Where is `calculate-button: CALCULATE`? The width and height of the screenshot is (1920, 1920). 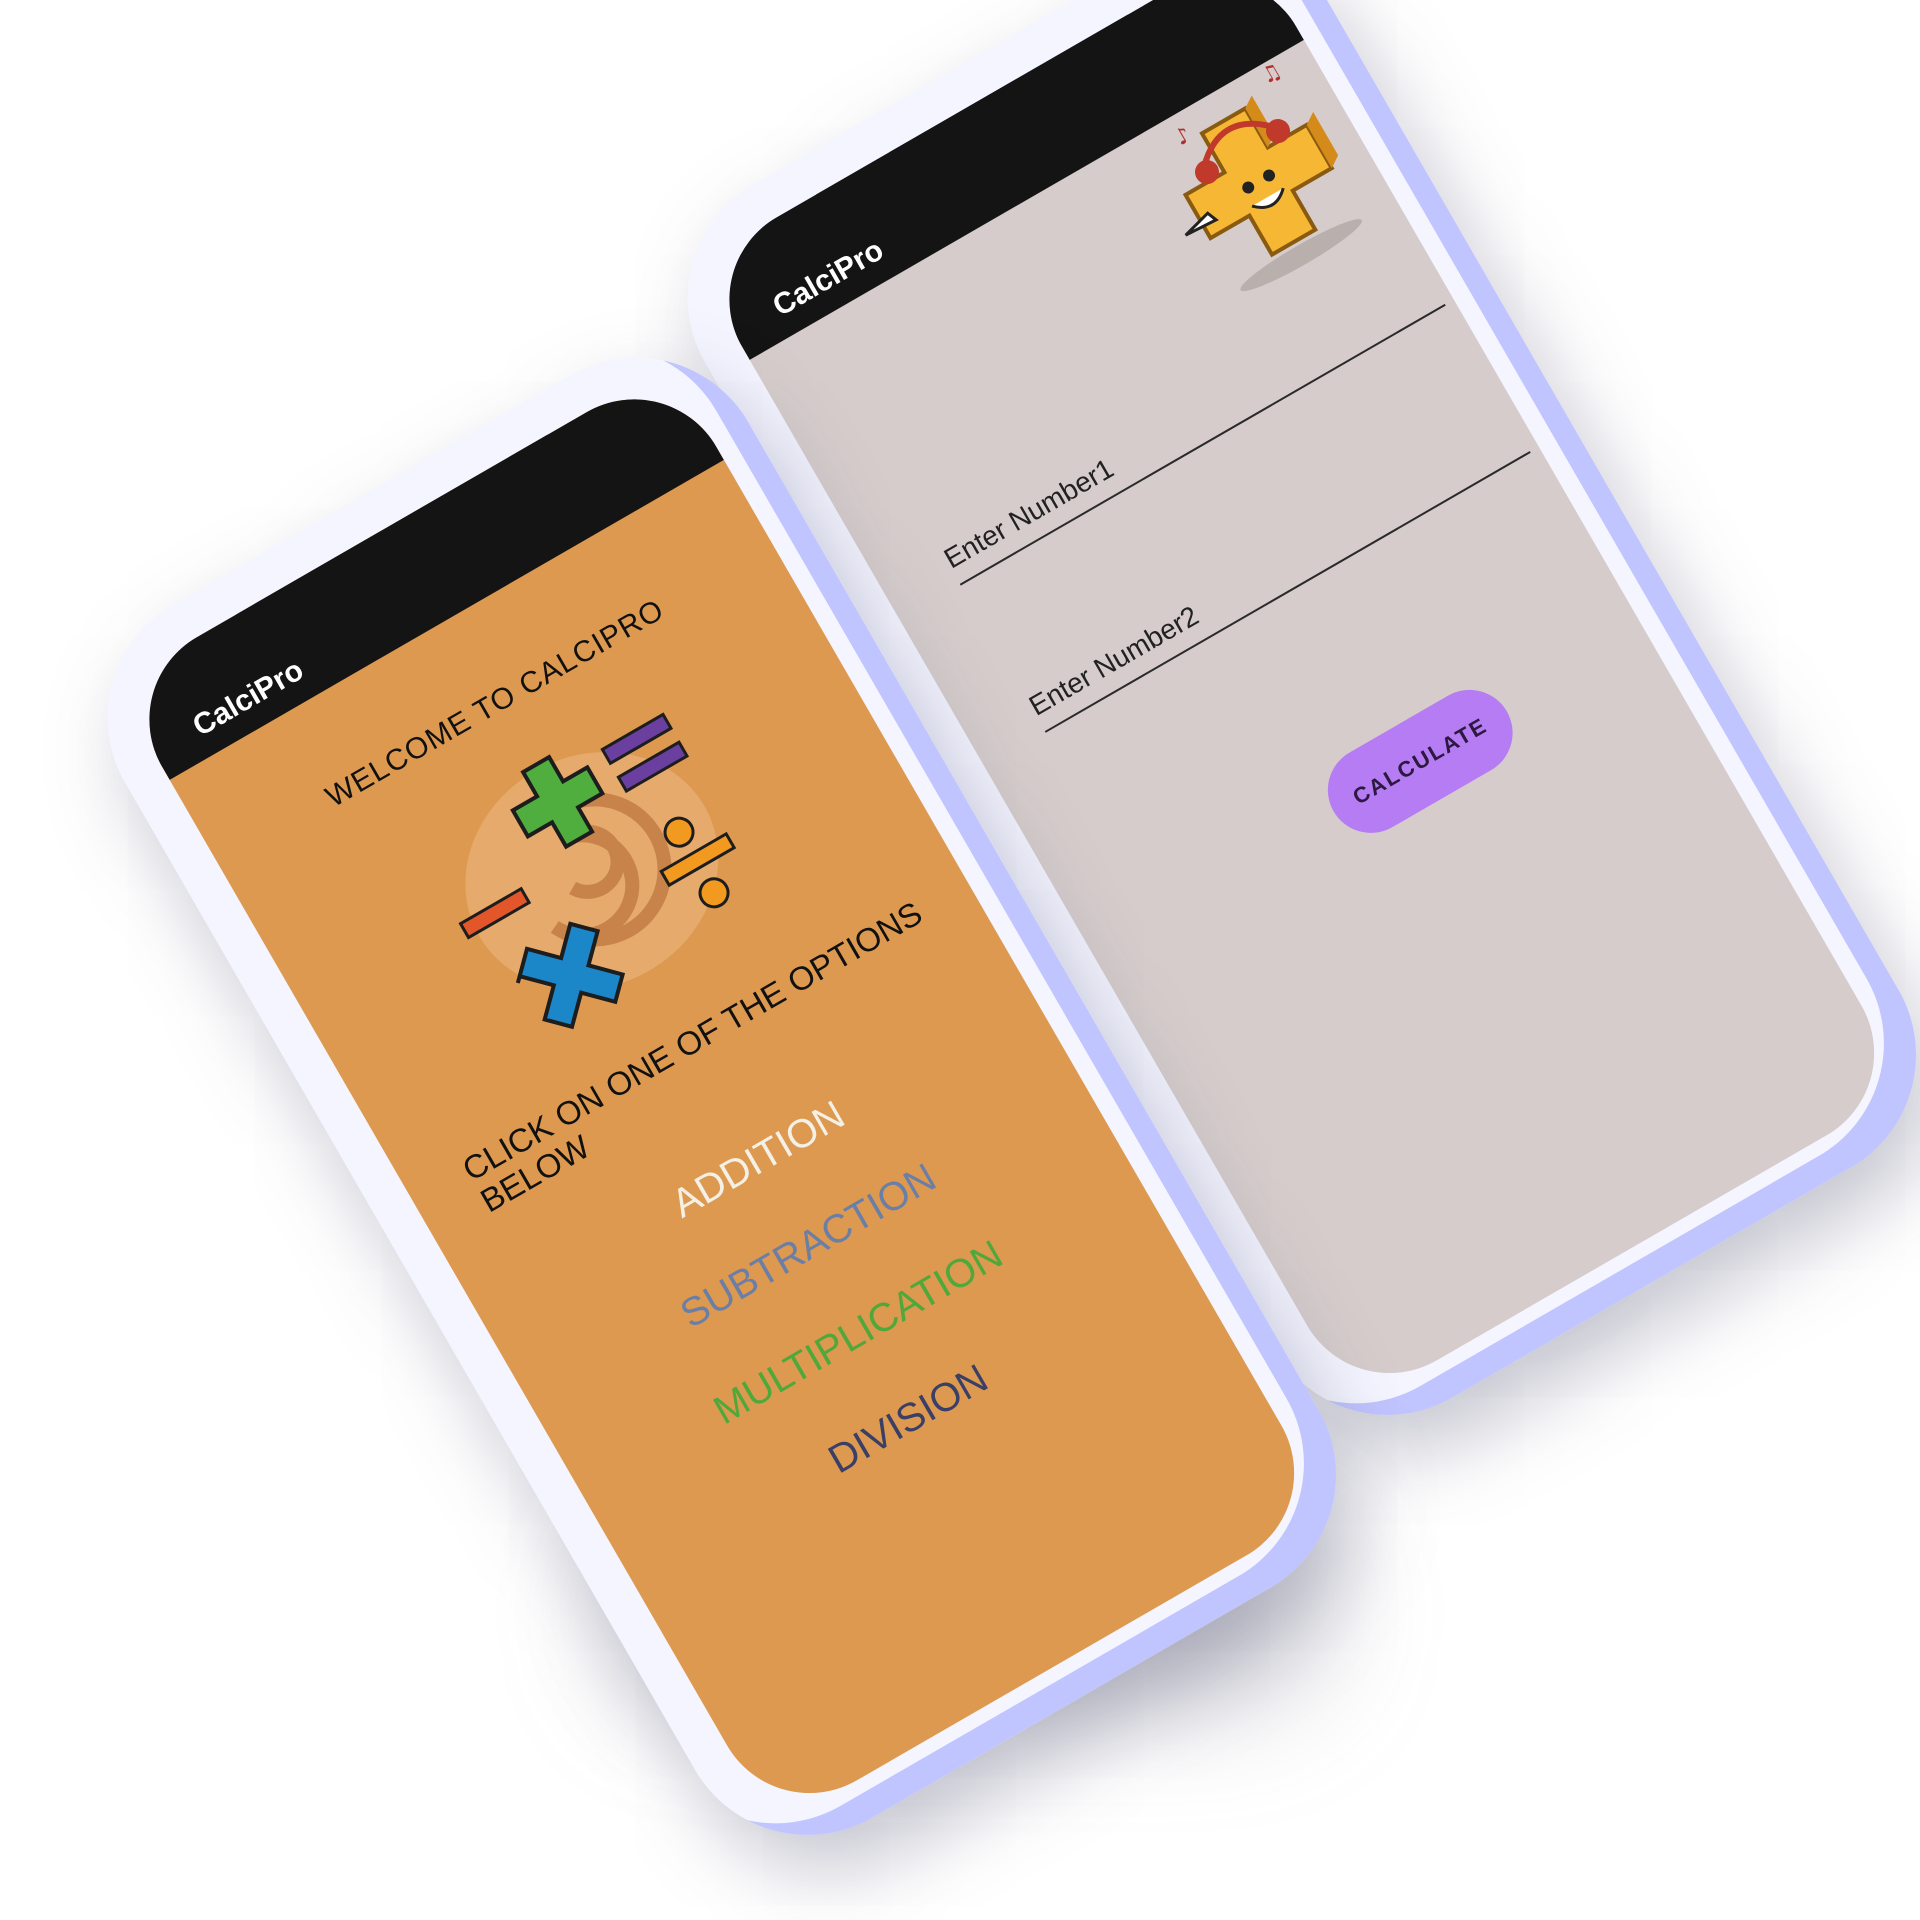 calculate-button: CALCULATE is located at coordinates (1420, 761).